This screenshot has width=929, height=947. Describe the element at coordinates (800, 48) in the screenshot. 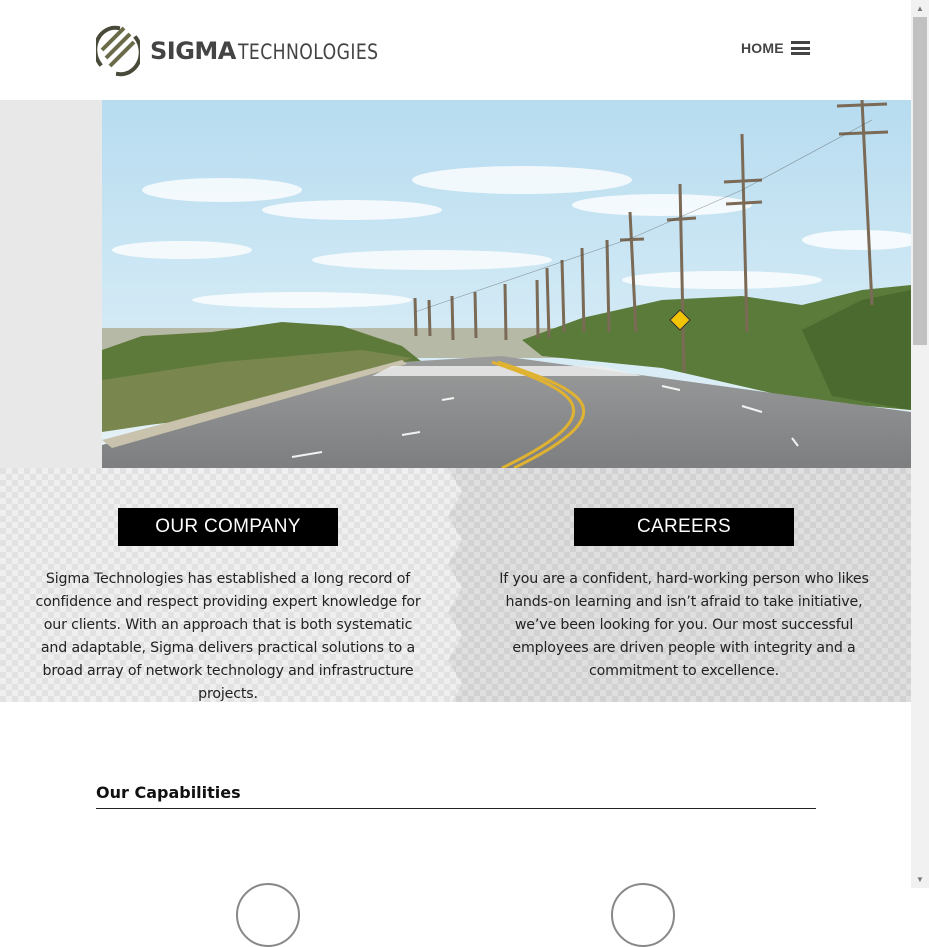

I see `hamburger-menu-icon` at that location.